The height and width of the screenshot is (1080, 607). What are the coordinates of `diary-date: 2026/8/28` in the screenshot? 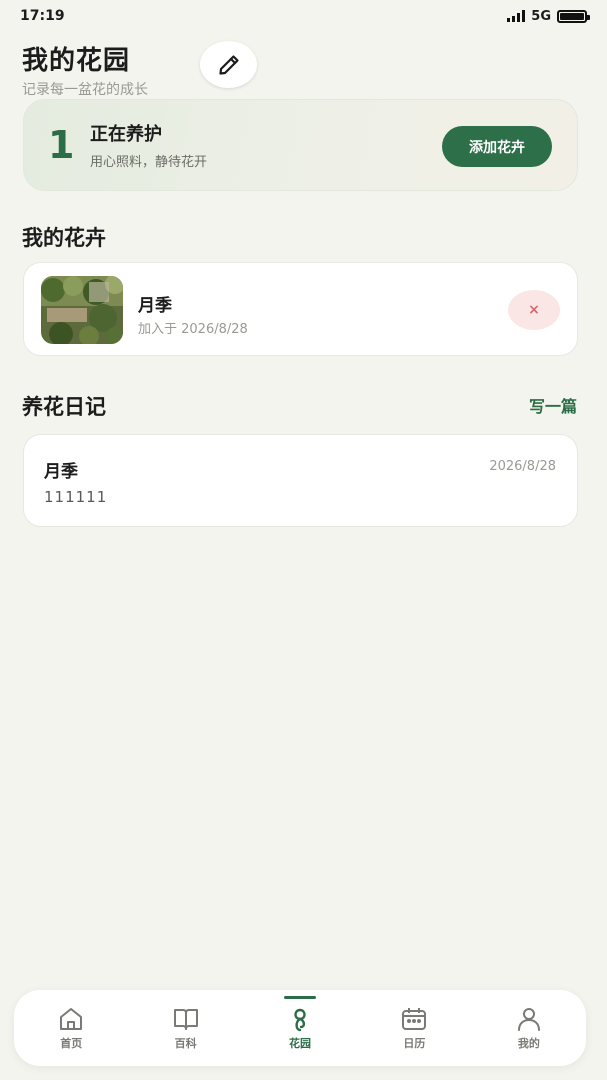 It's located at (522, 466).